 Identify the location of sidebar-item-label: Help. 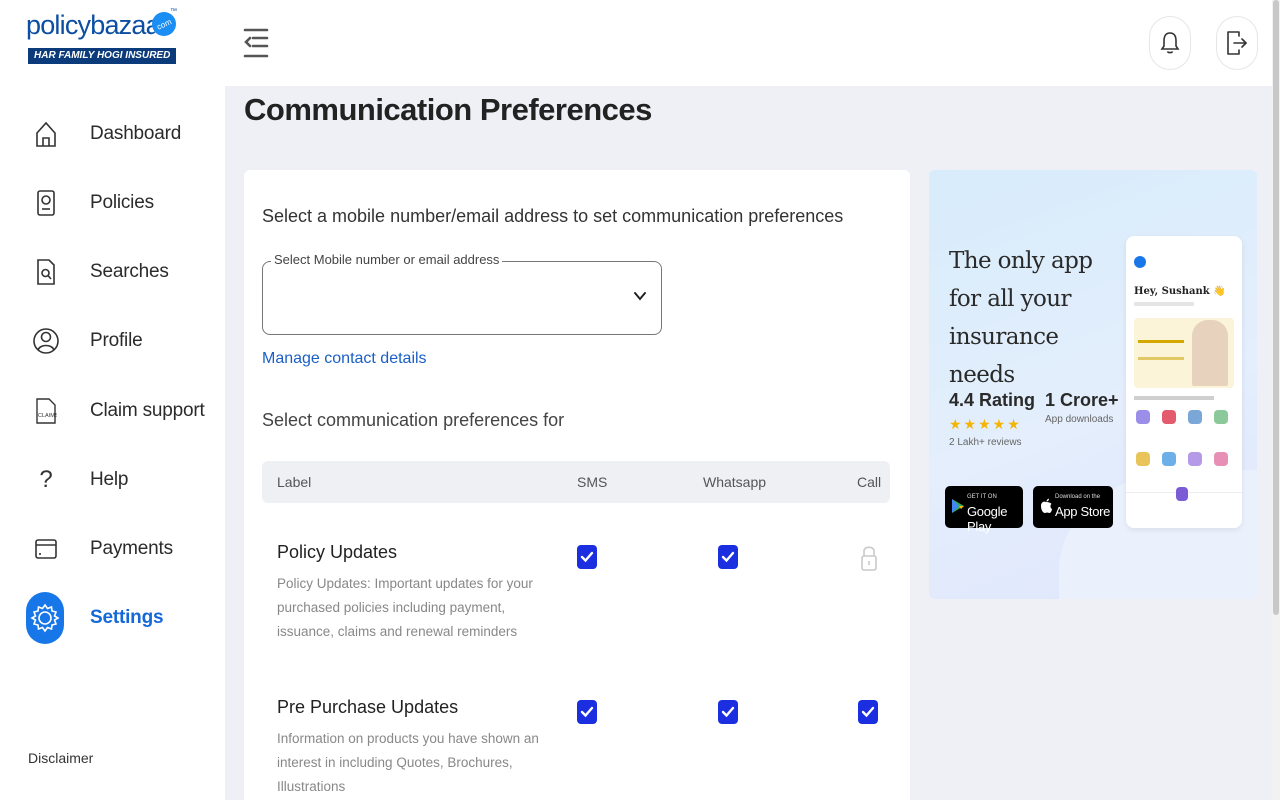
(109, 479).